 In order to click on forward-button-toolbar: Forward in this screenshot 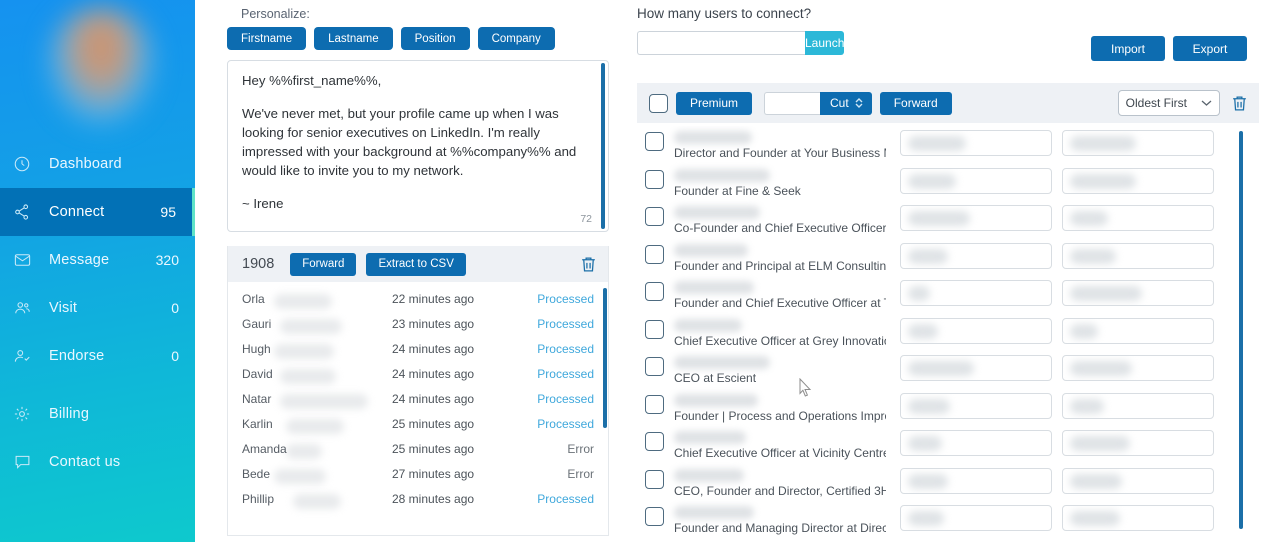, I will do `click(915, 103)`.